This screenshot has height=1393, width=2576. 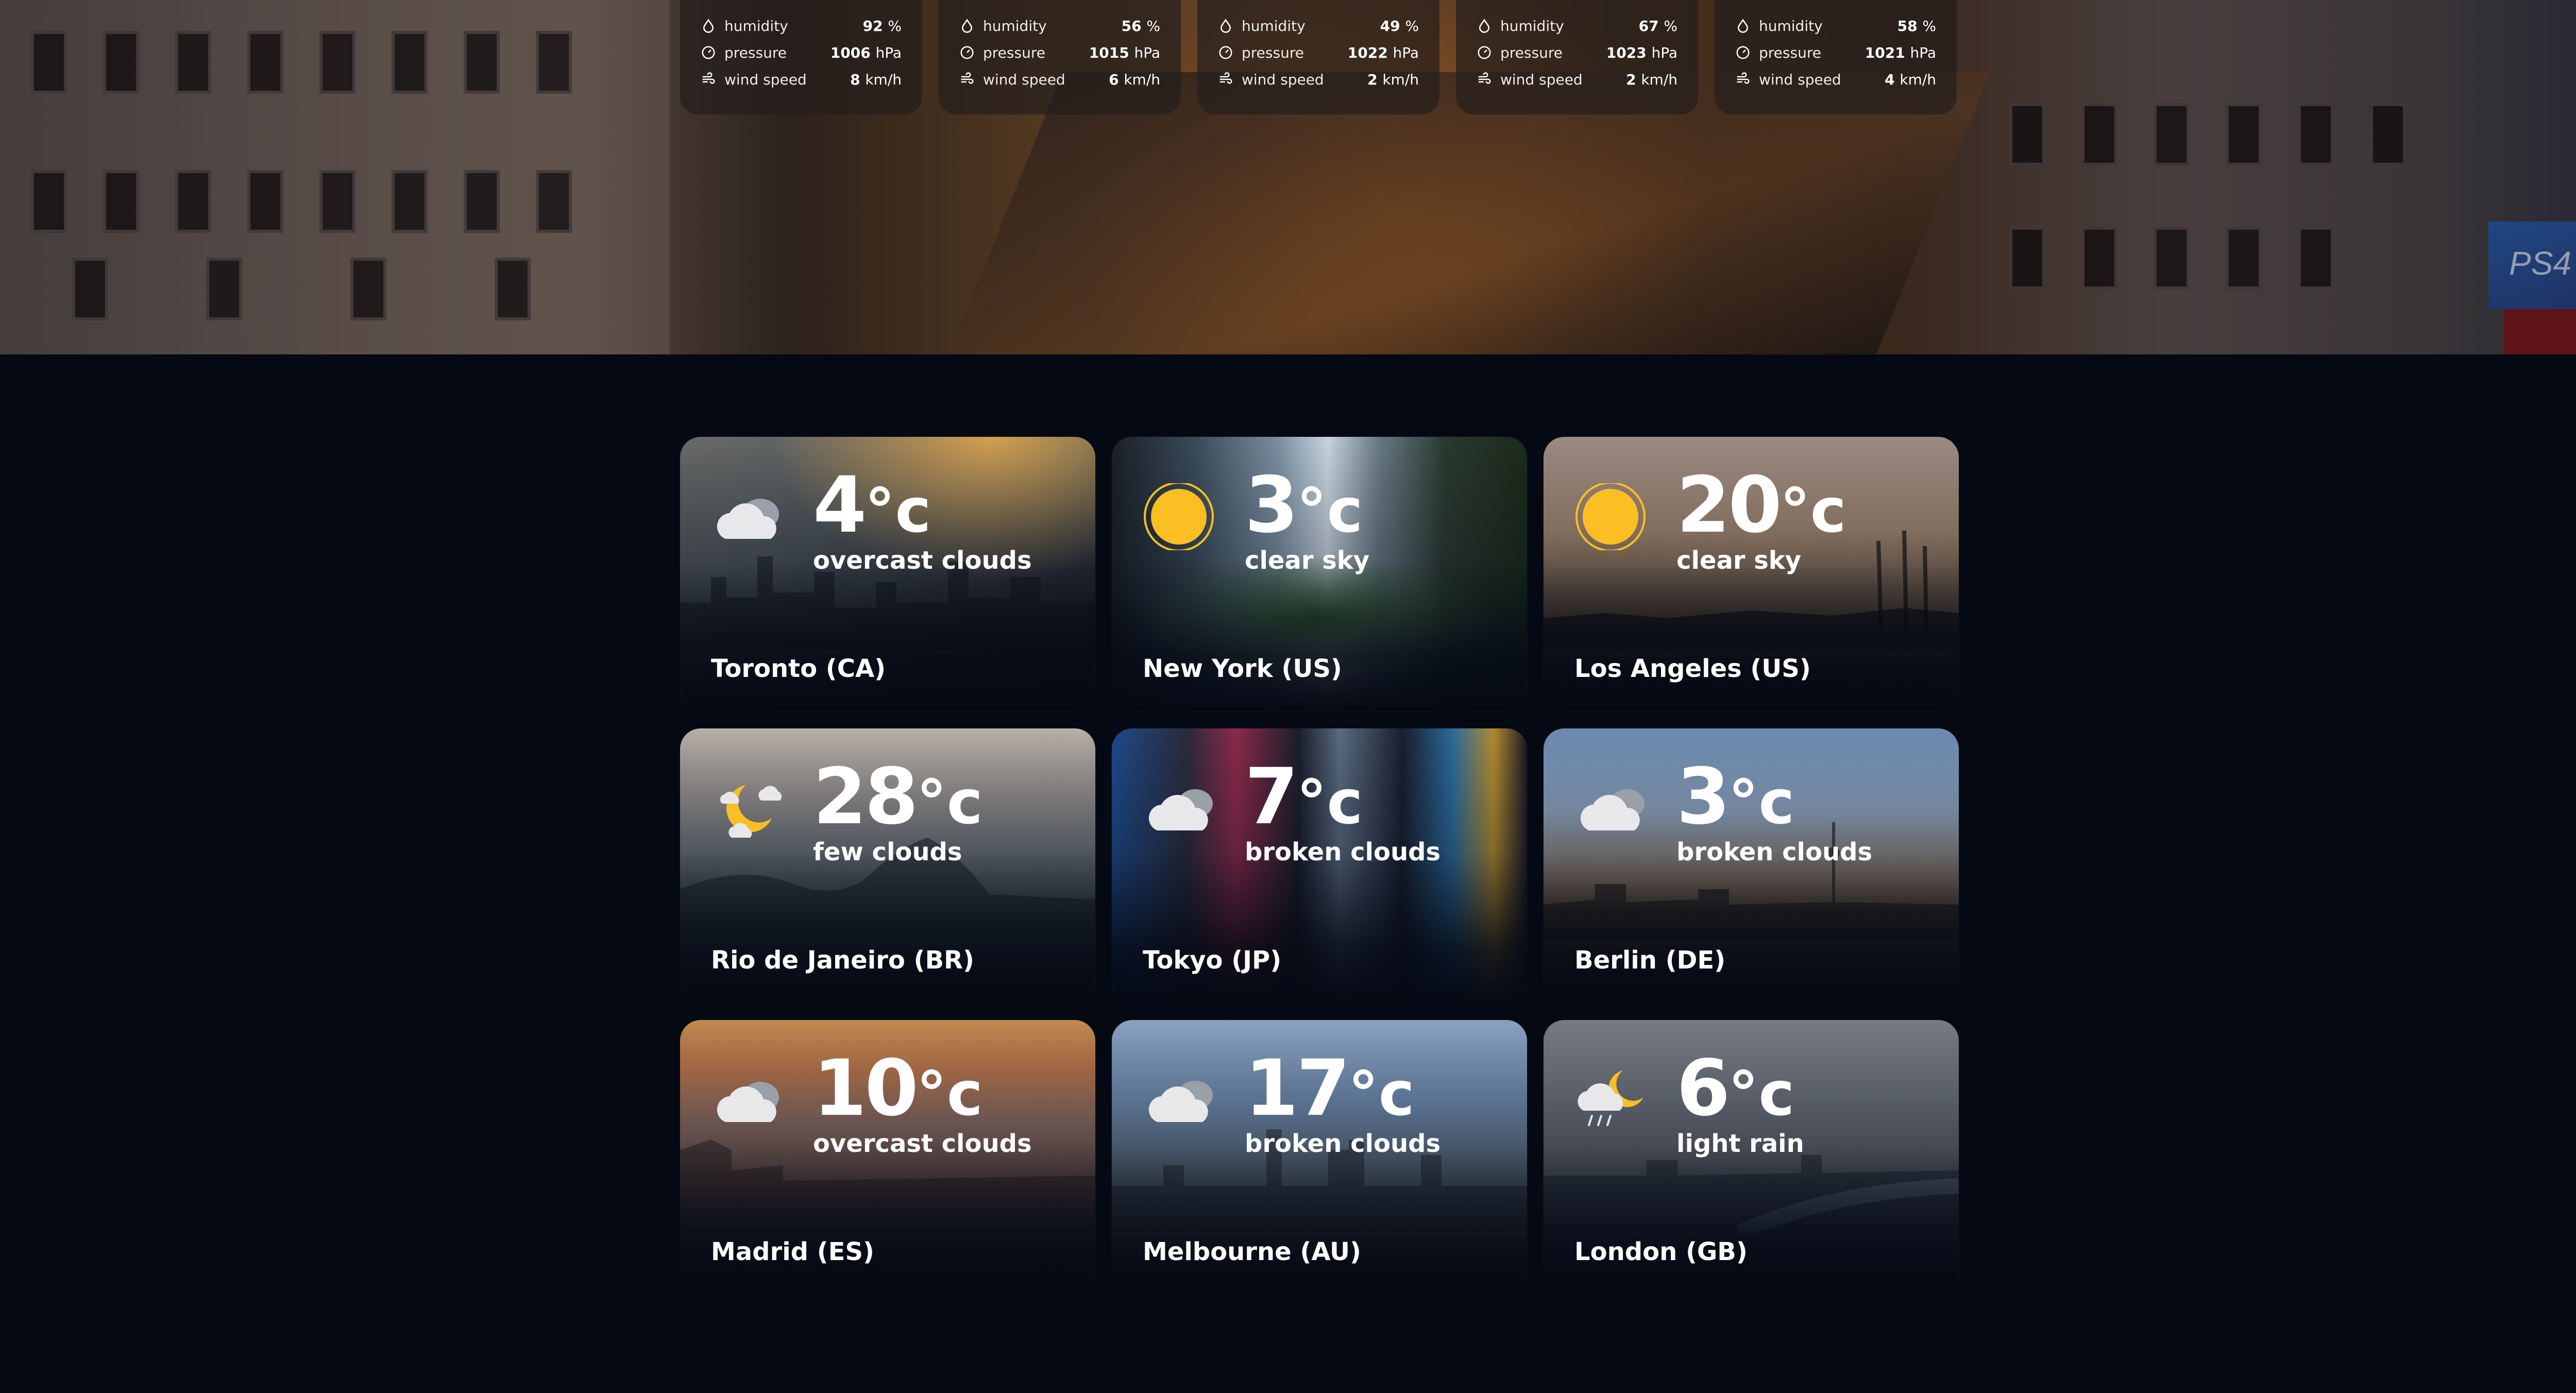 What do you see at coordinates (887, 852) in the screenshot?
I see `weather-description: few clouds` at bounding box center [887, 852].